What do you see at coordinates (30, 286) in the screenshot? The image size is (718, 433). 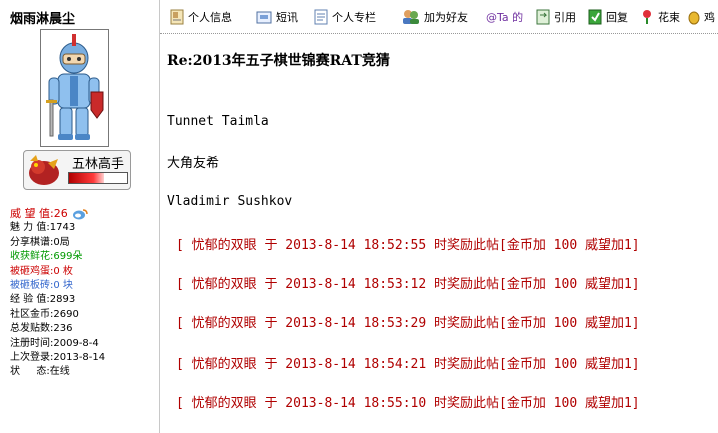 I see `stat-label: 被砸板砖` at bounding box center [30, 286].